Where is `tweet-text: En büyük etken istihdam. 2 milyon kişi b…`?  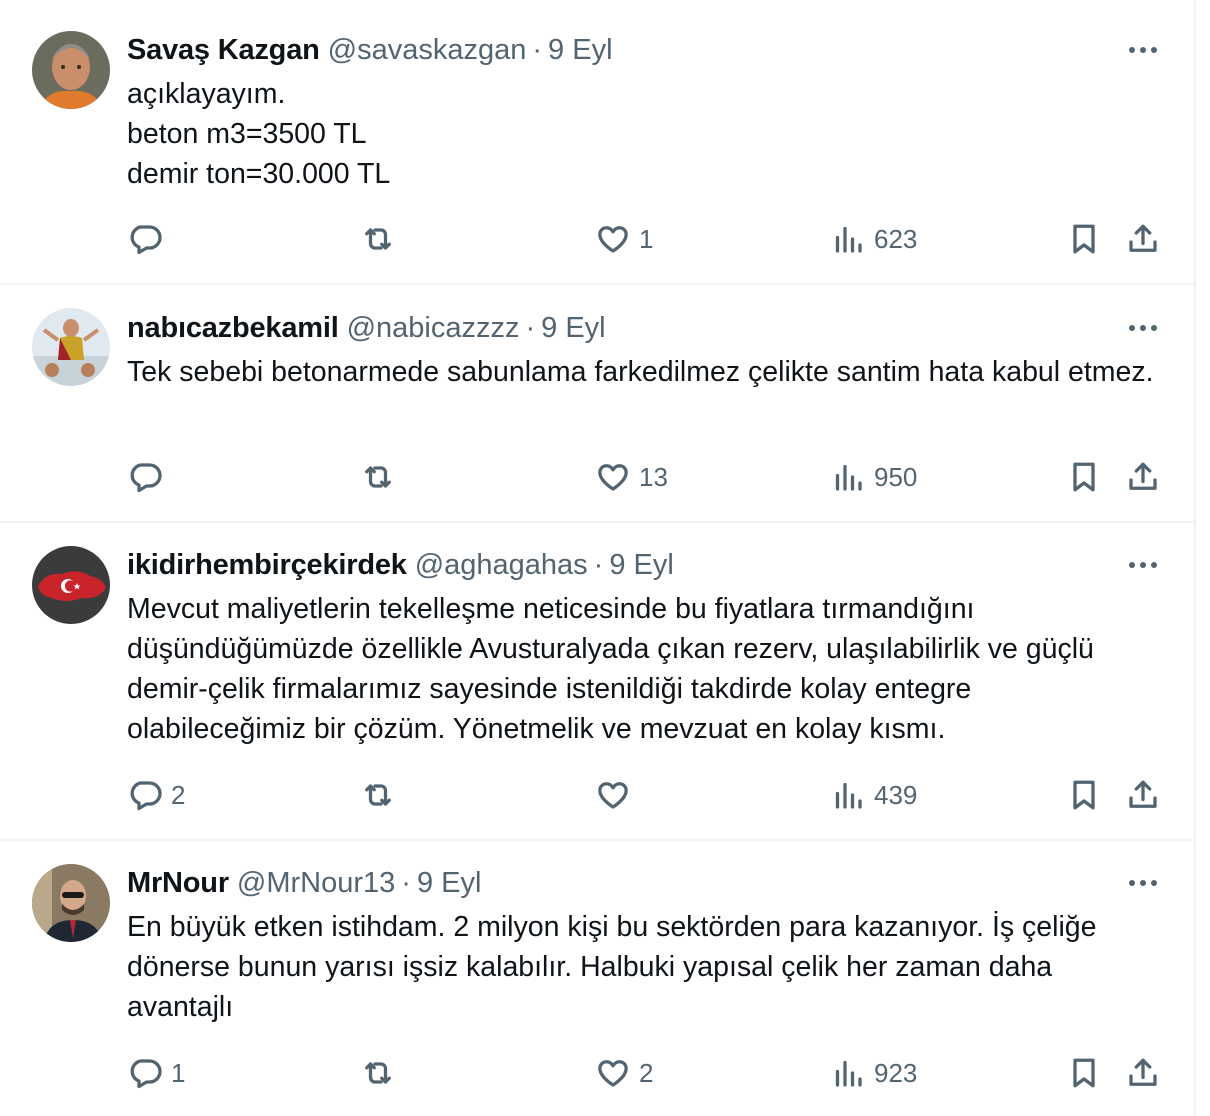 tweet-text: En büyük etken istihdam. 2 milyon kişi b… is located at coordinates (612, 967).